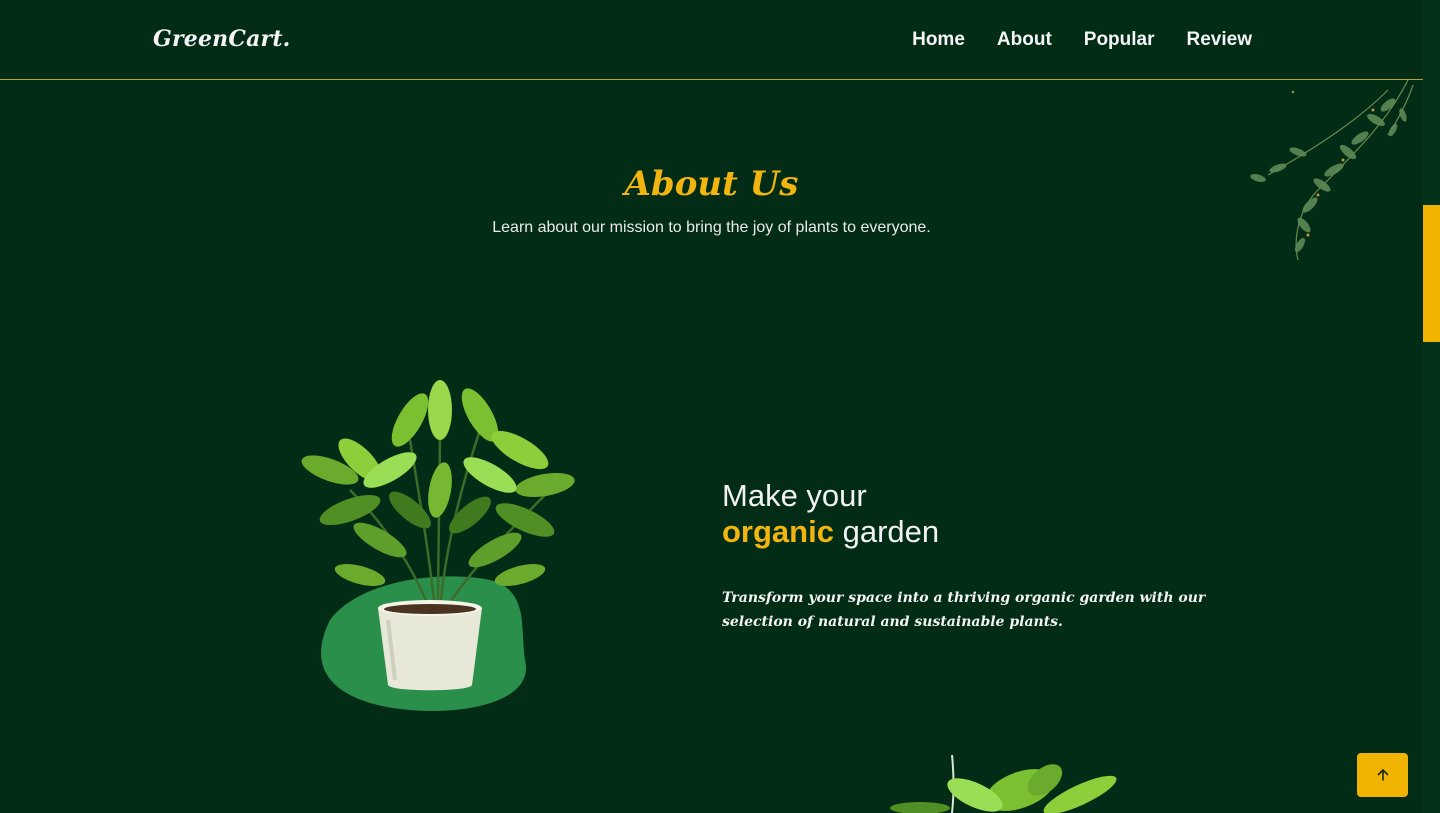  I want to click on main-nav: Home About Popular Review, so click(1082, 40).